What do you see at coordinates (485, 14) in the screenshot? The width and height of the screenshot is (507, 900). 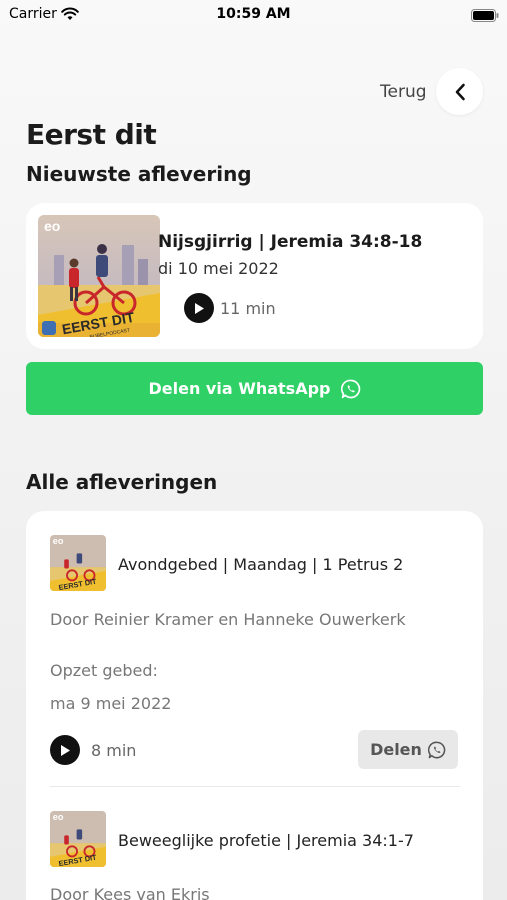 I see `battery-icon` at bounding box center [485, 14].